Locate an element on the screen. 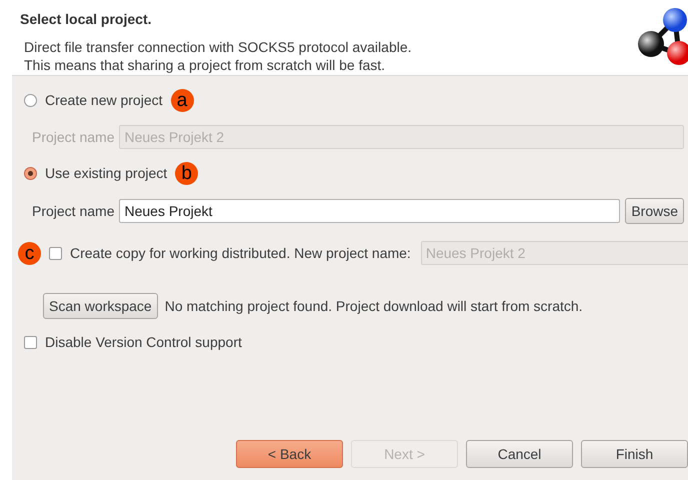 The height and width of the screenshot is (480, 688). page-title: Select local project. is located at coordinates (86, 19).